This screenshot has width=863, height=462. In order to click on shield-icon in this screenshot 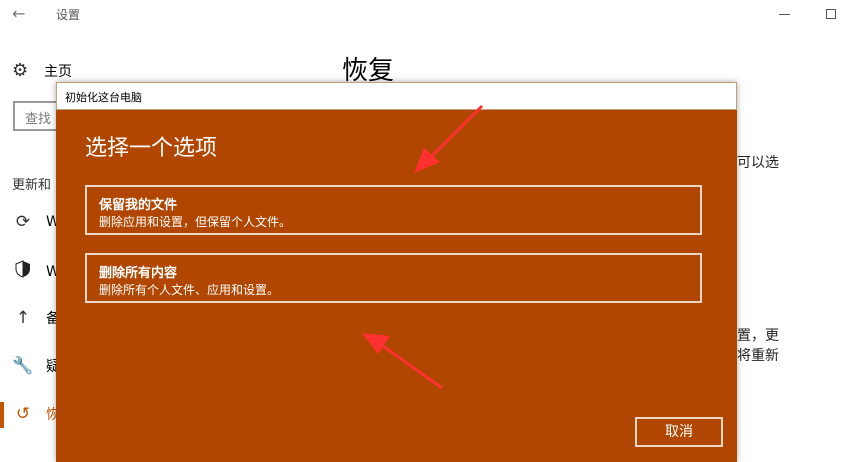, I will do `click(23, 271)`.